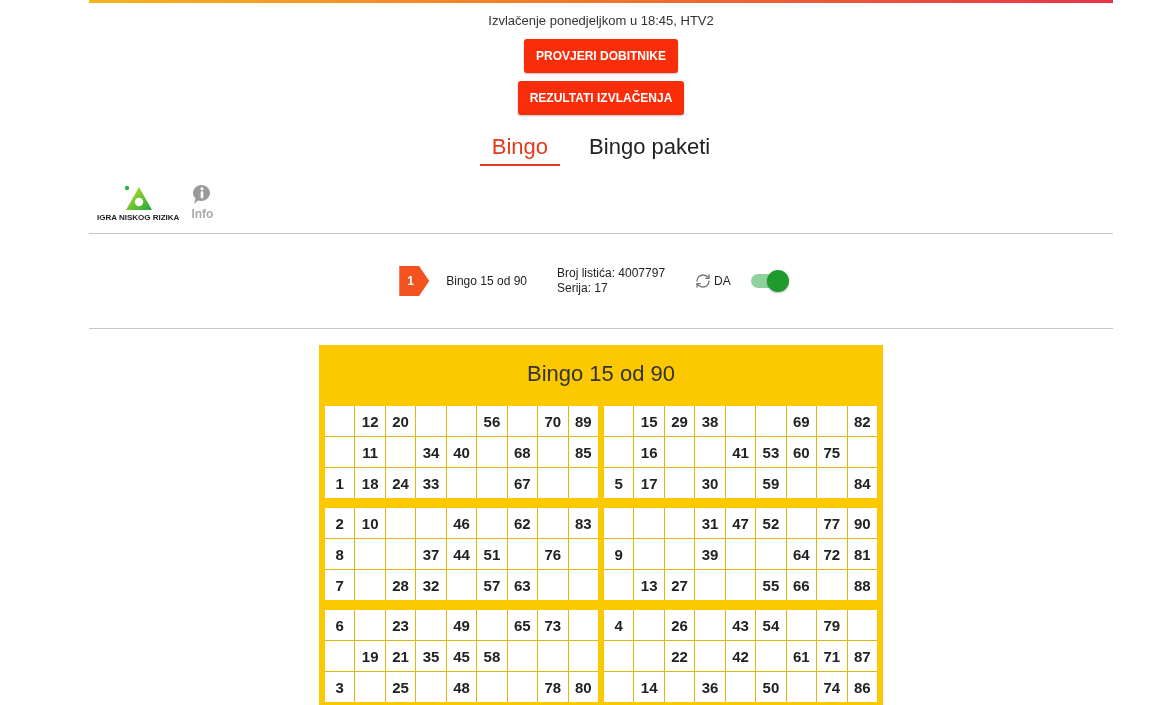  Describe the element at coordinates (340, 687) in the screenshot. I see `bingo-cell: 3` at that location.